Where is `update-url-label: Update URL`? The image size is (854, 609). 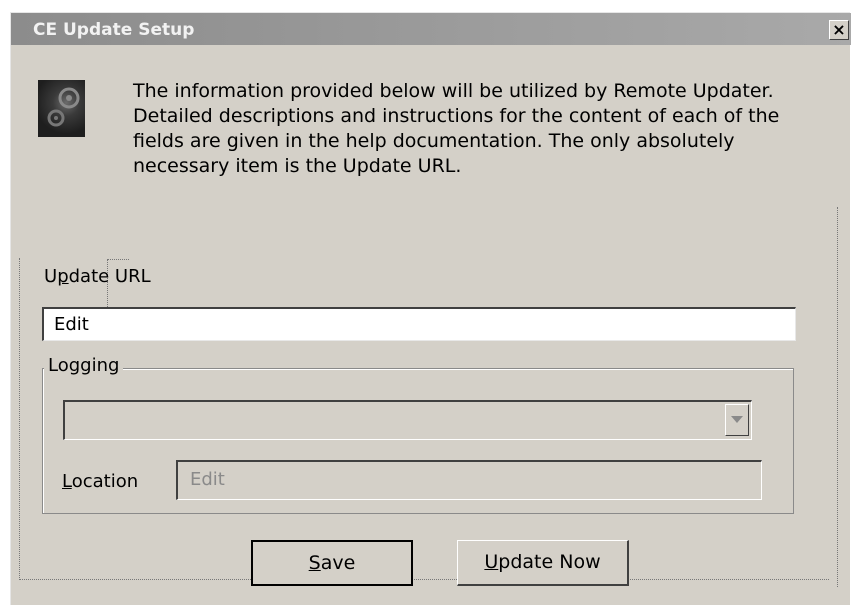 update-url-label: Update URL is located at coordinates (97, 276).